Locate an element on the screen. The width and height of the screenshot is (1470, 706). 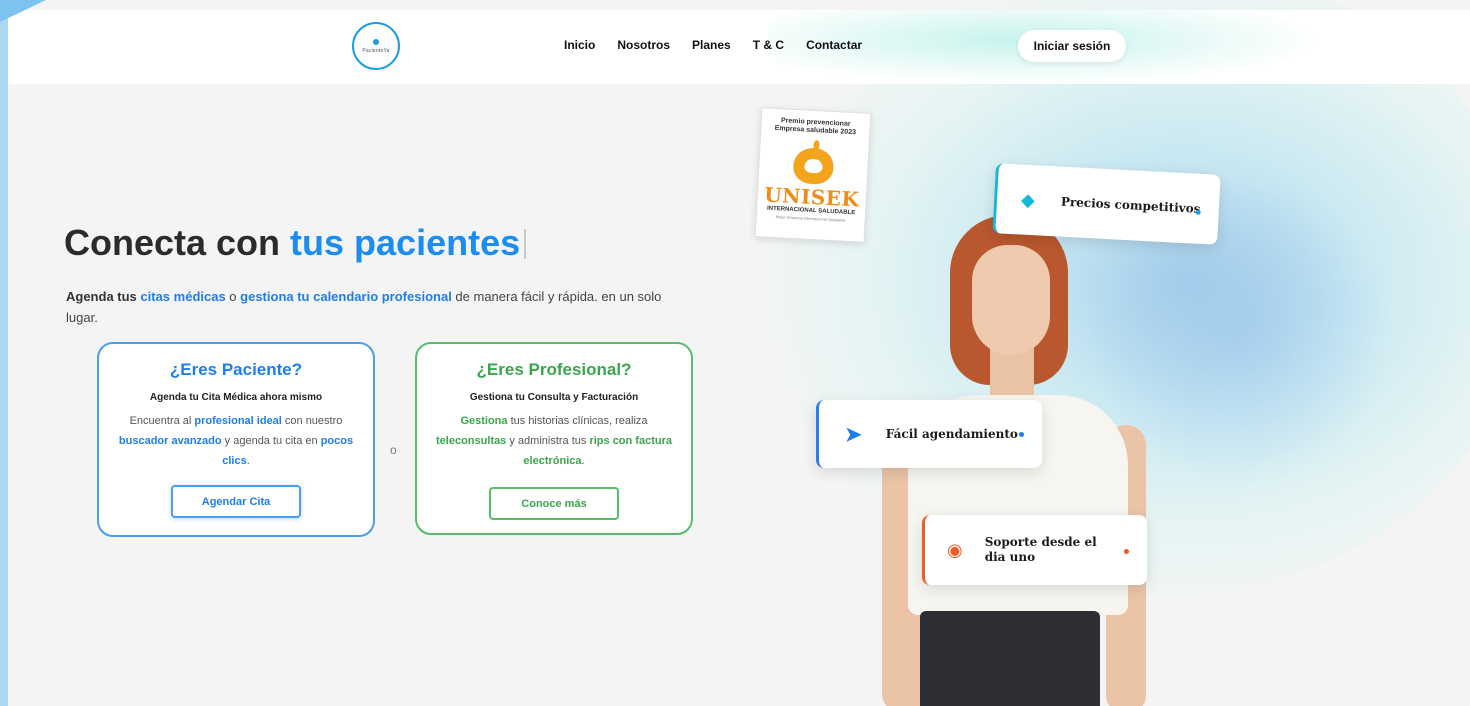
main-nav: Inicio Nosotros Planes T & C Contactar is located at coordinates (713, 45).